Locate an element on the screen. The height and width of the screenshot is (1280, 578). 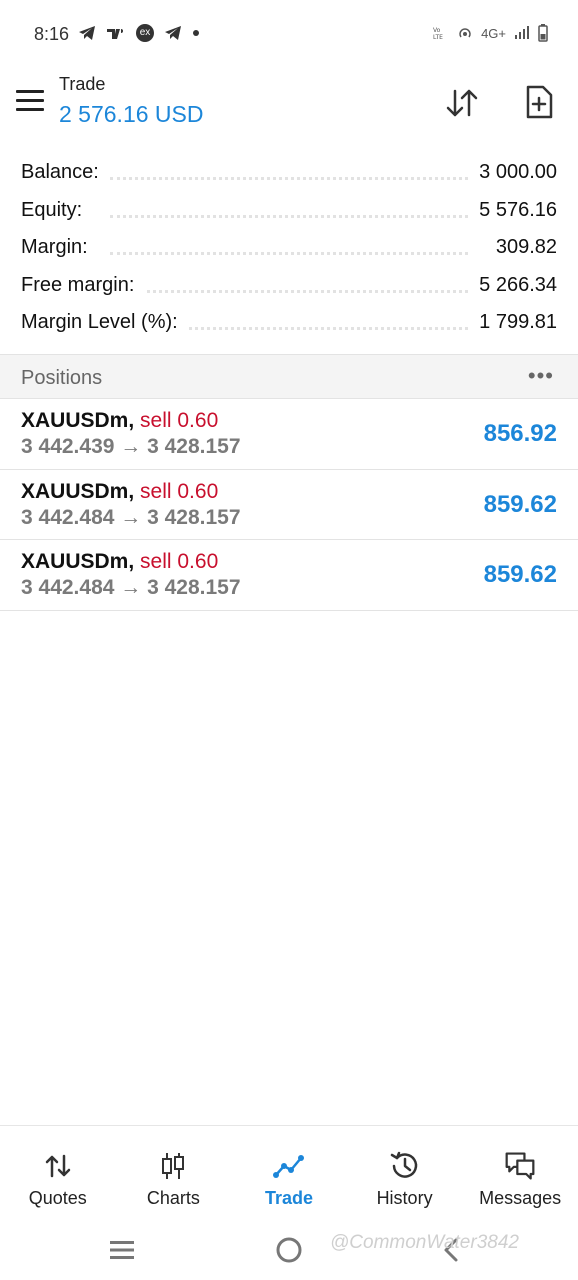
summary-label: Balance: is located at coordinates (65, 172).